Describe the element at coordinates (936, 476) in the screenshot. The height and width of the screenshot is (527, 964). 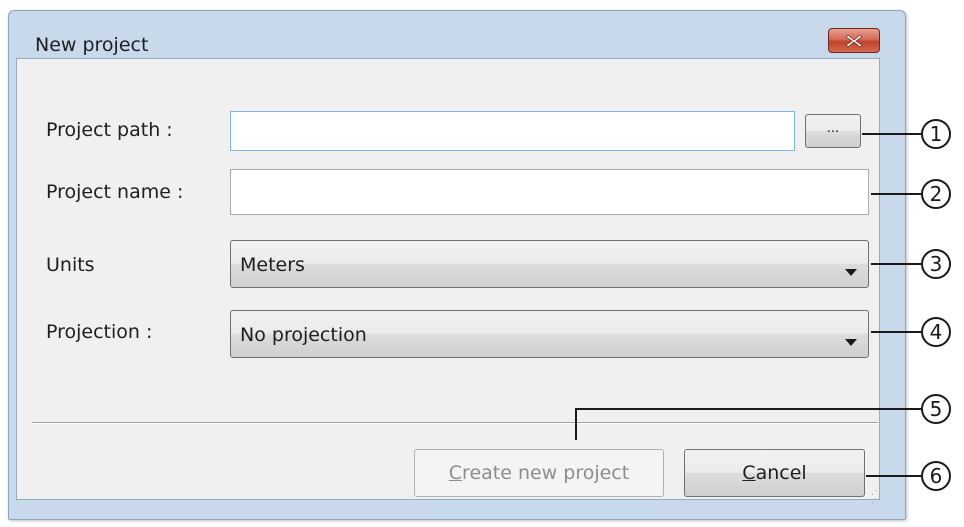
I see `callout-6: 6` at that location.